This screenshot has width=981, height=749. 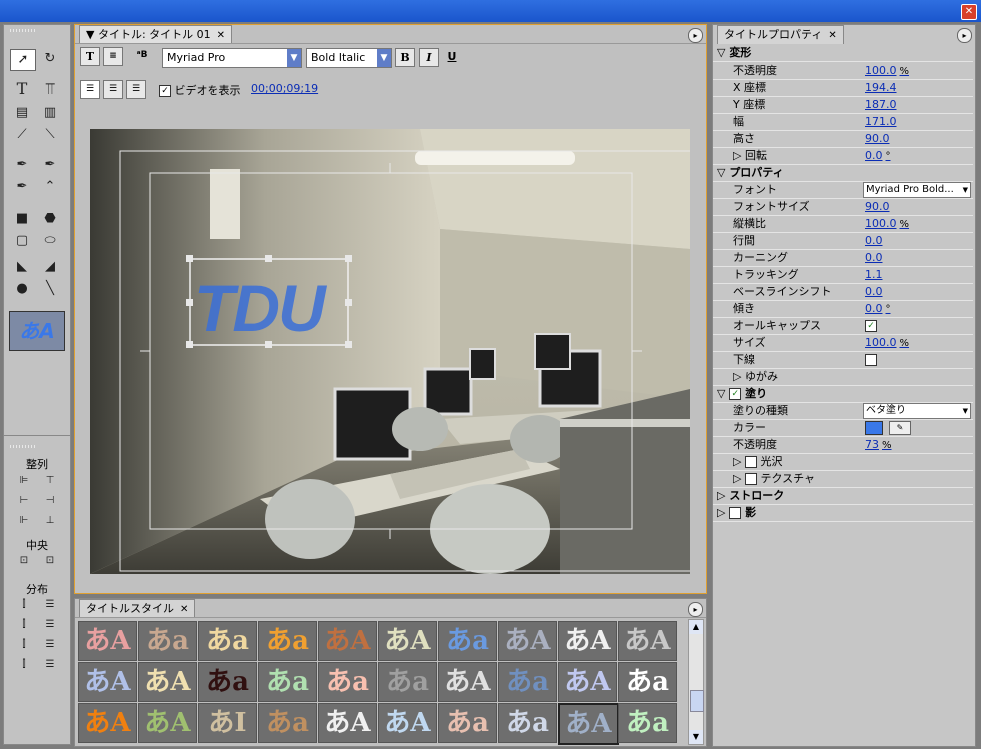 What do you see at coordinates (50, 135) in the screenshot?
I see `vertical-path-type-tool-icon: ⟍` at bounding box center [50, 135].